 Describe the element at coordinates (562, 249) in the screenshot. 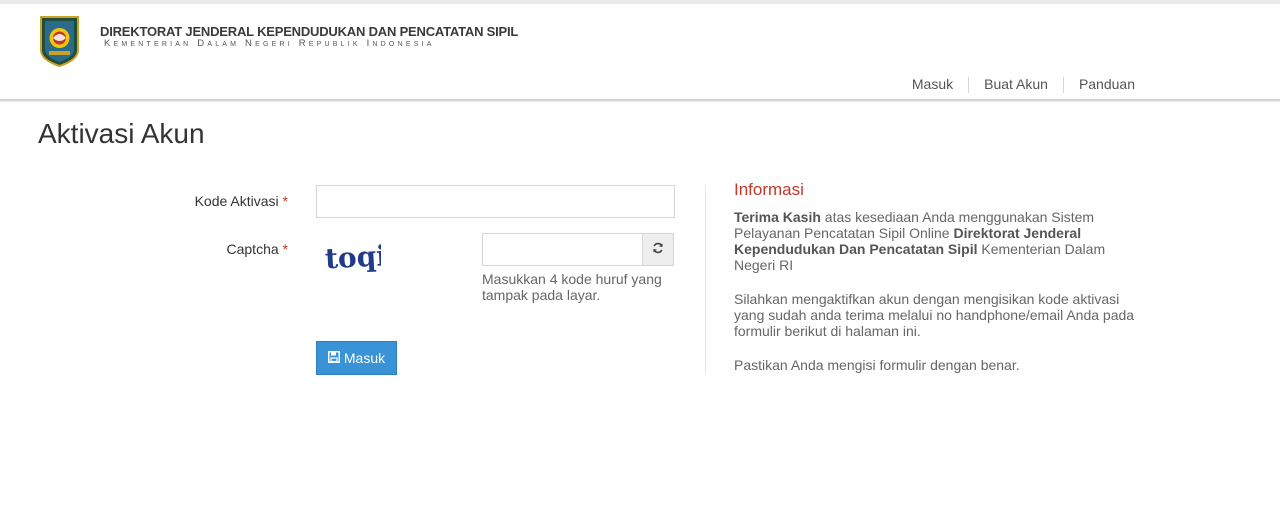

I see `captcha-input` at that location.